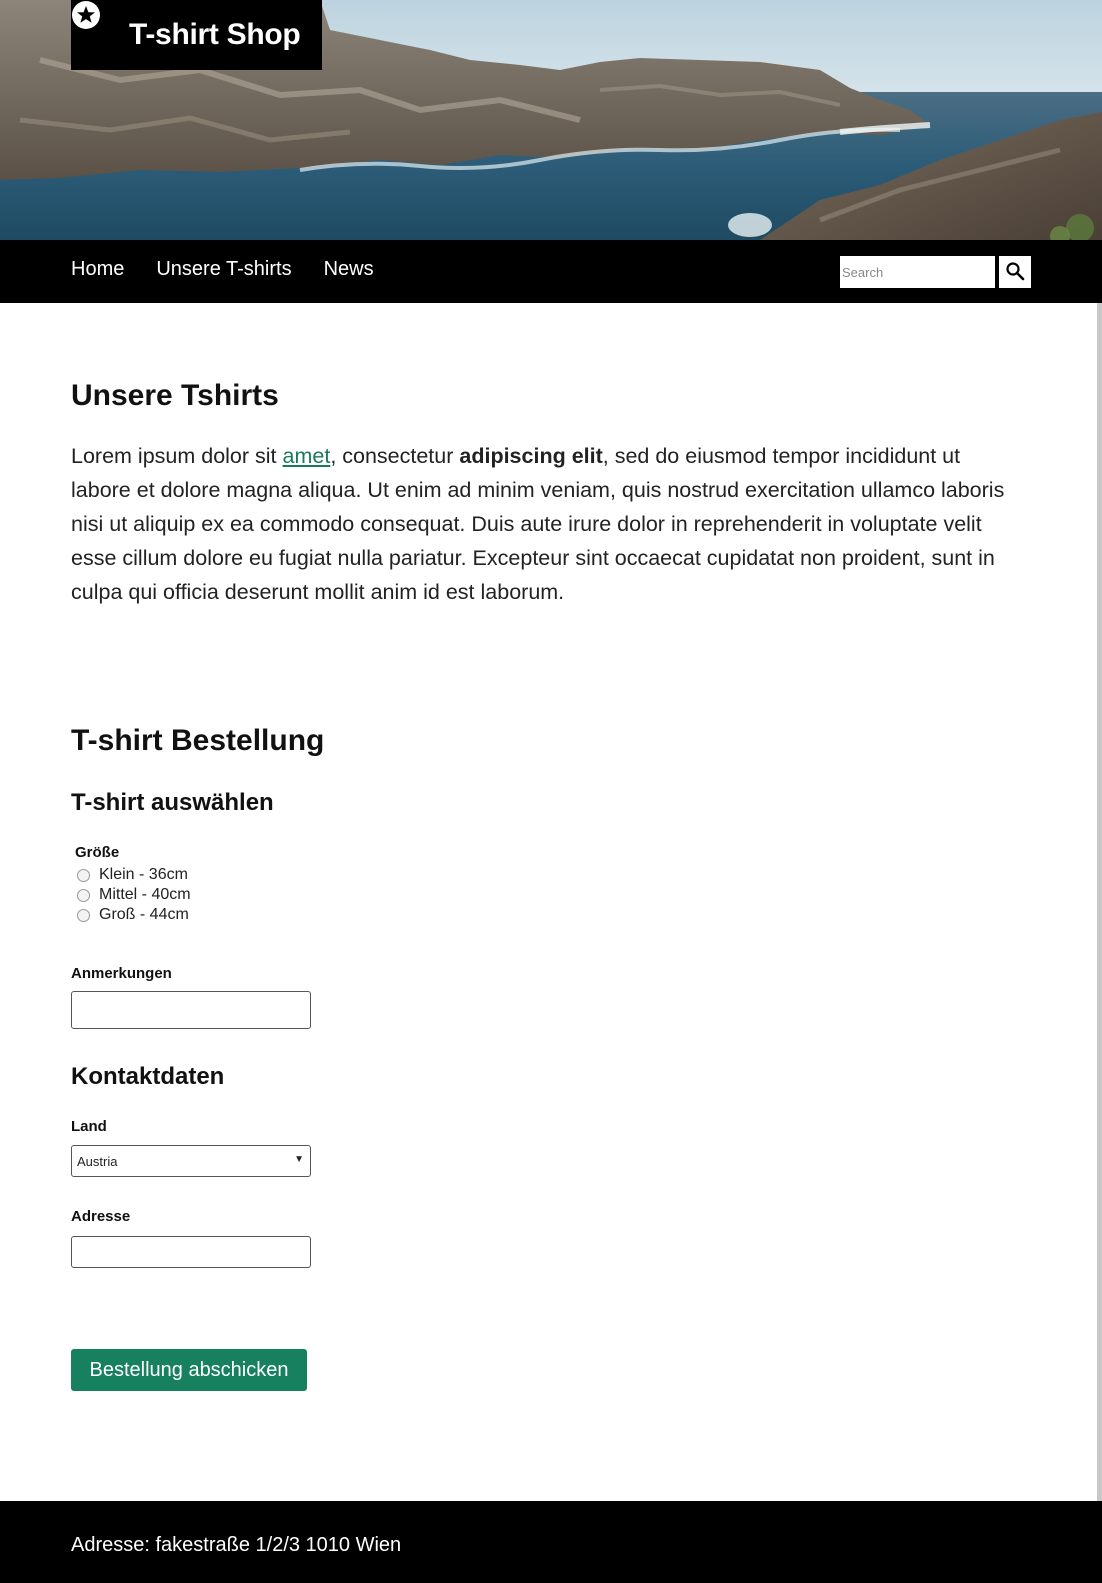  I want to click on size-option-mittel: Mittel - 40cm, so click(134, 895).